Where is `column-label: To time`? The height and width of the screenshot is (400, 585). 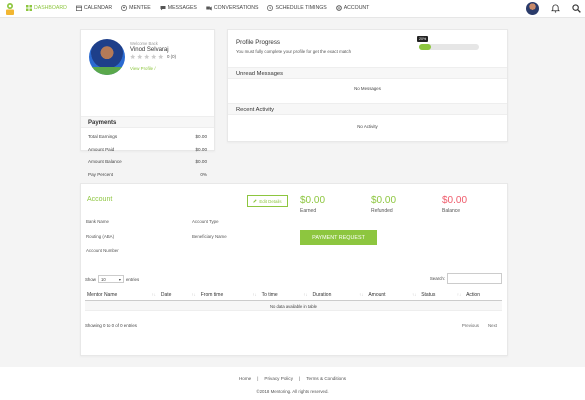 column-label: To time is located at coordinates (269, 295).